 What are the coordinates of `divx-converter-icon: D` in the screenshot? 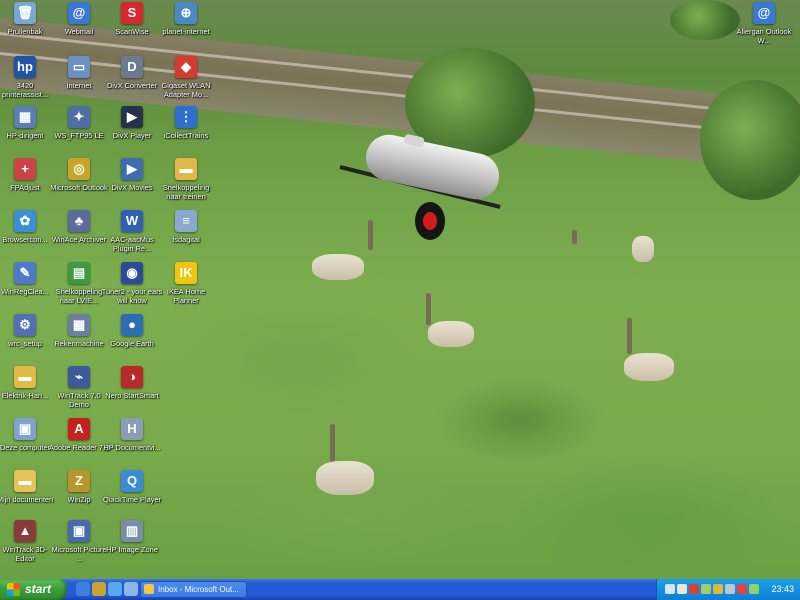 It's located at (132, 67).